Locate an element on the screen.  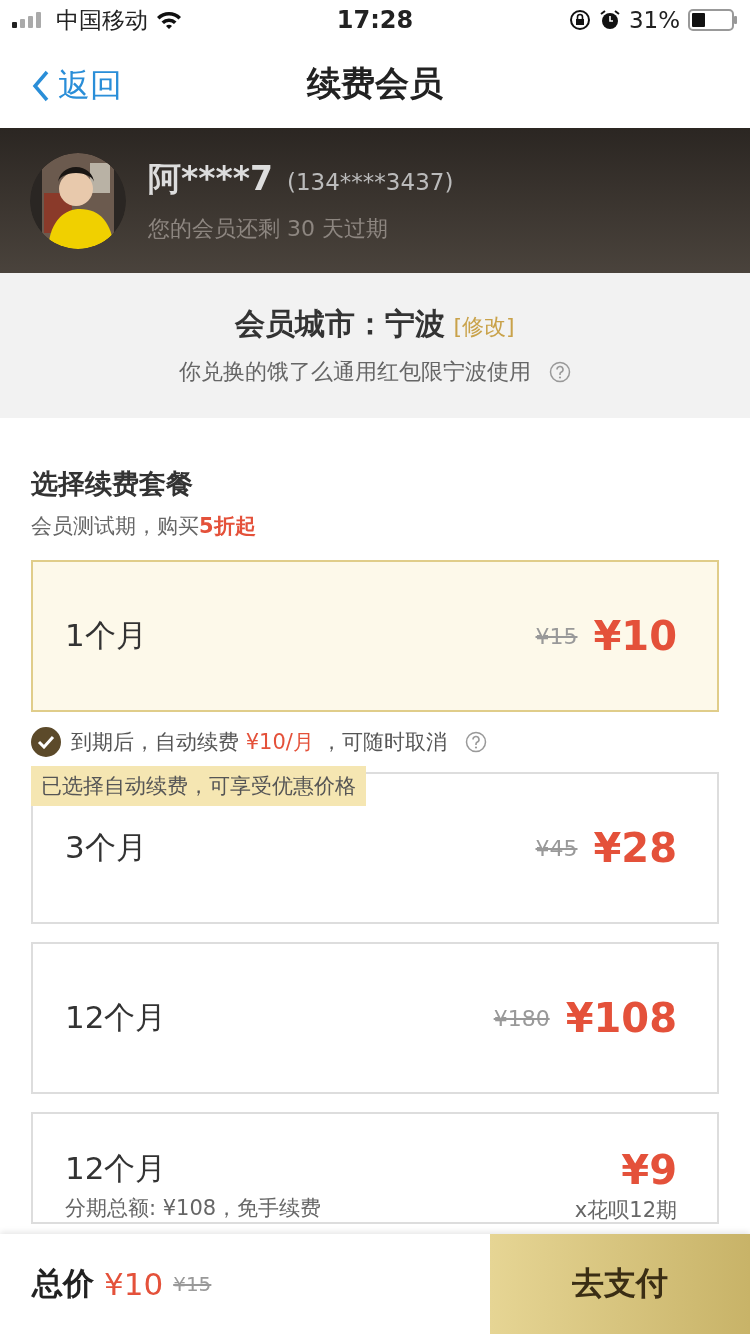
battery-percent: 31% is located at coordinates (654, 20).